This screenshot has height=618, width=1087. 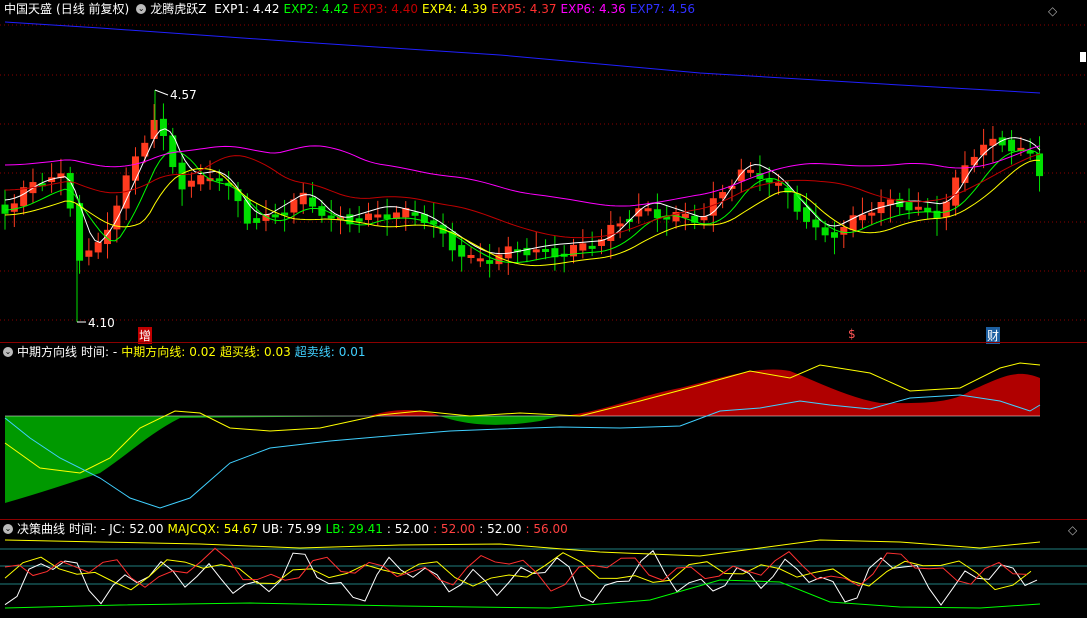 What do you see at coordinates (522, 548) in the screenshot?
I see `ub-line` at bounding box center [522, 548].